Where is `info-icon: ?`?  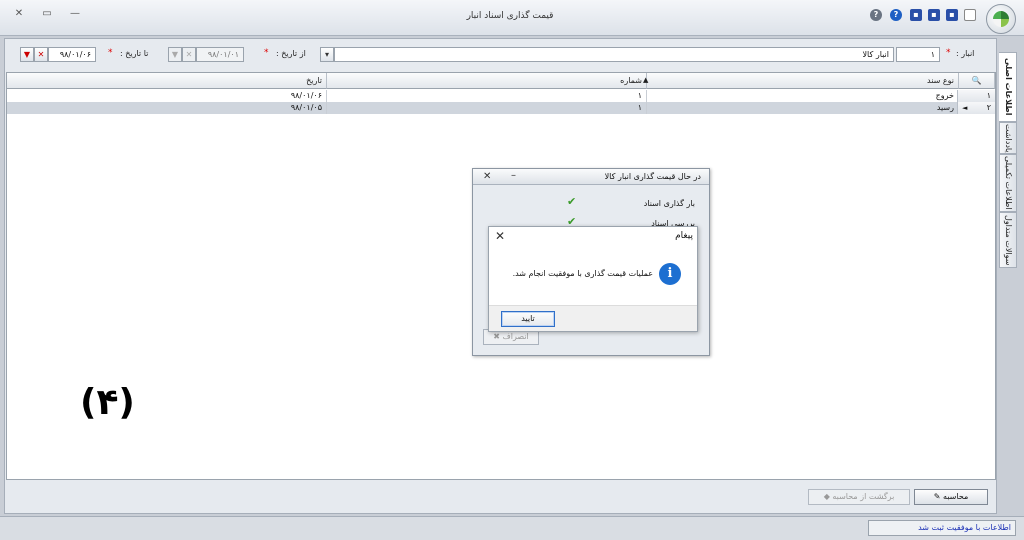 info-icon: ? is located at coordinates (896, 15).